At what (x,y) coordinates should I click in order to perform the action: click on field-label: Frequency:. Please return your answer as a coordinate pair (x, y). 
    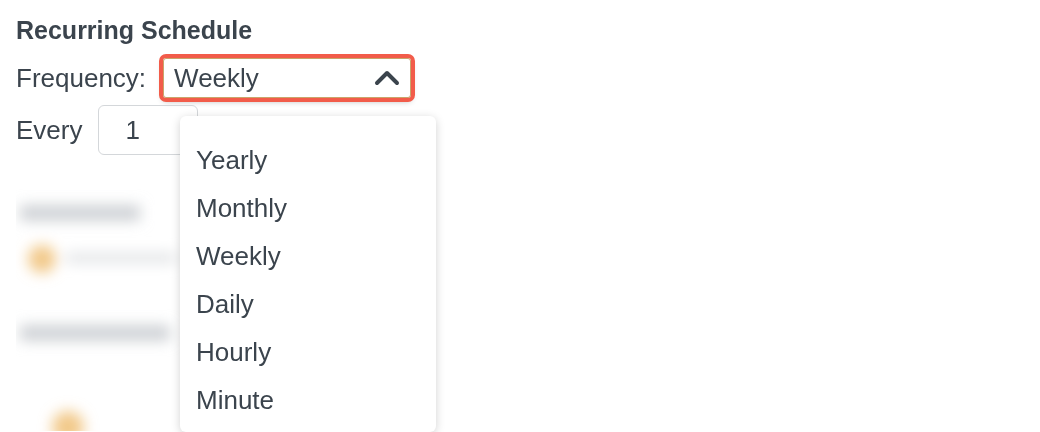
    Looking at the image, I should click on (81, 78).